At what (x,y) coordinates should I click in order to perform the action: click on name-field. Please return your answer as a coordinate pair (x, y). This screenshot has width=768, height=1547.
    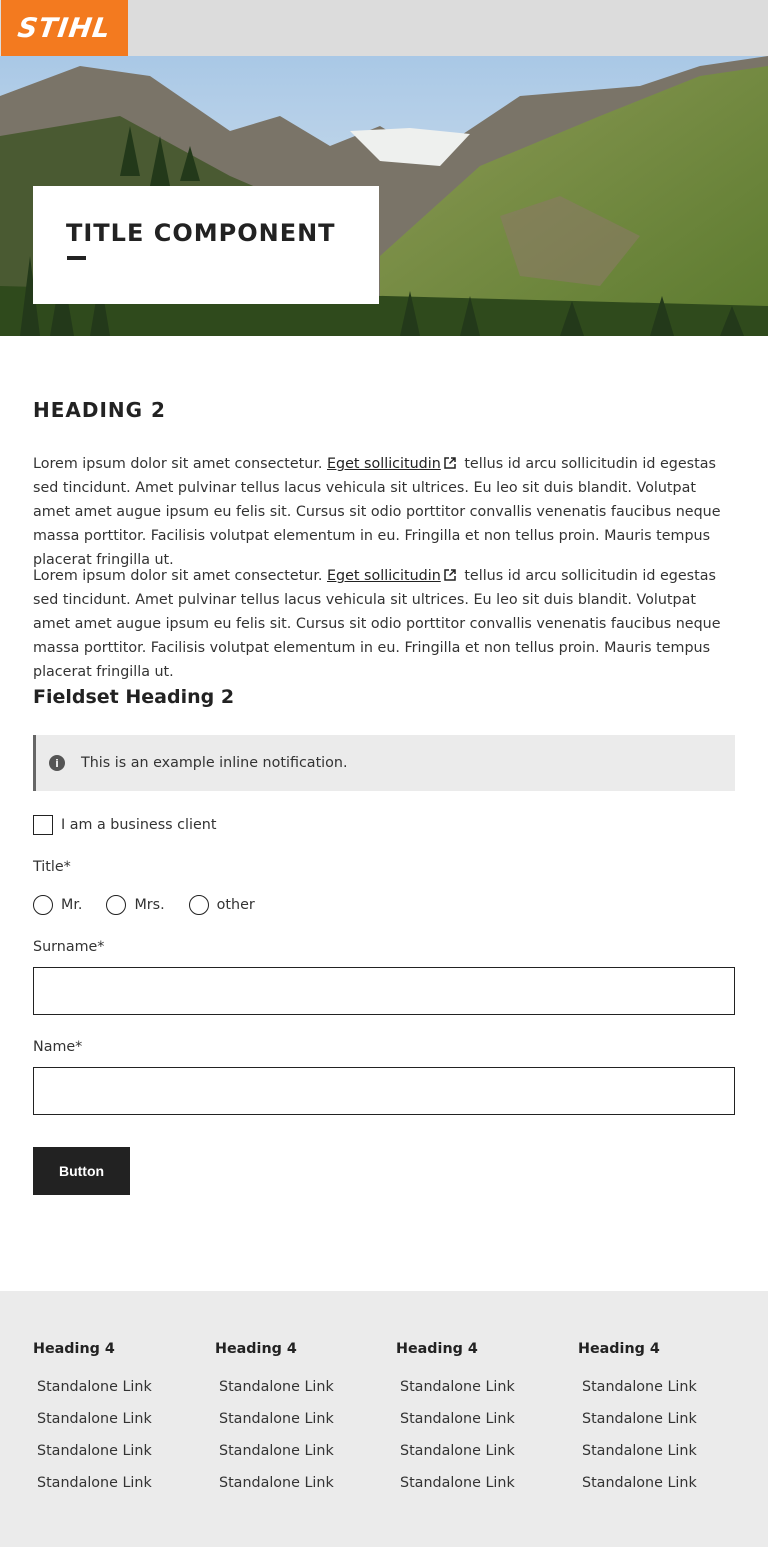
    Looking at the image, I should click on (384, 1091).